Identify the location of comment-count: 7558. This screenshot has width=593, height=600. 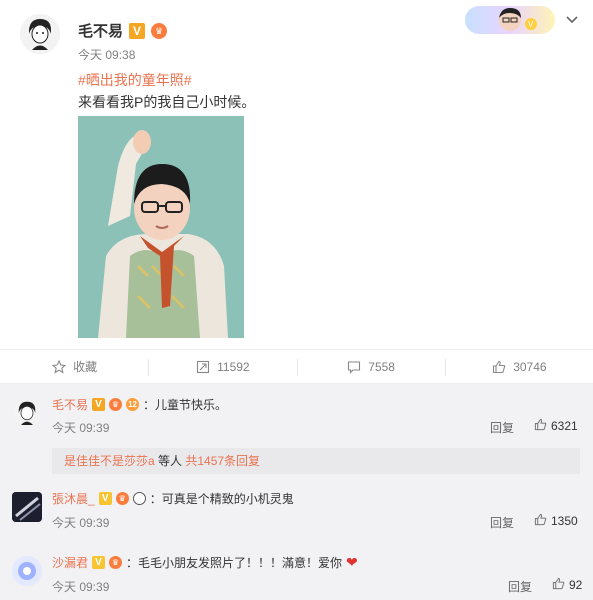
(381, 366).